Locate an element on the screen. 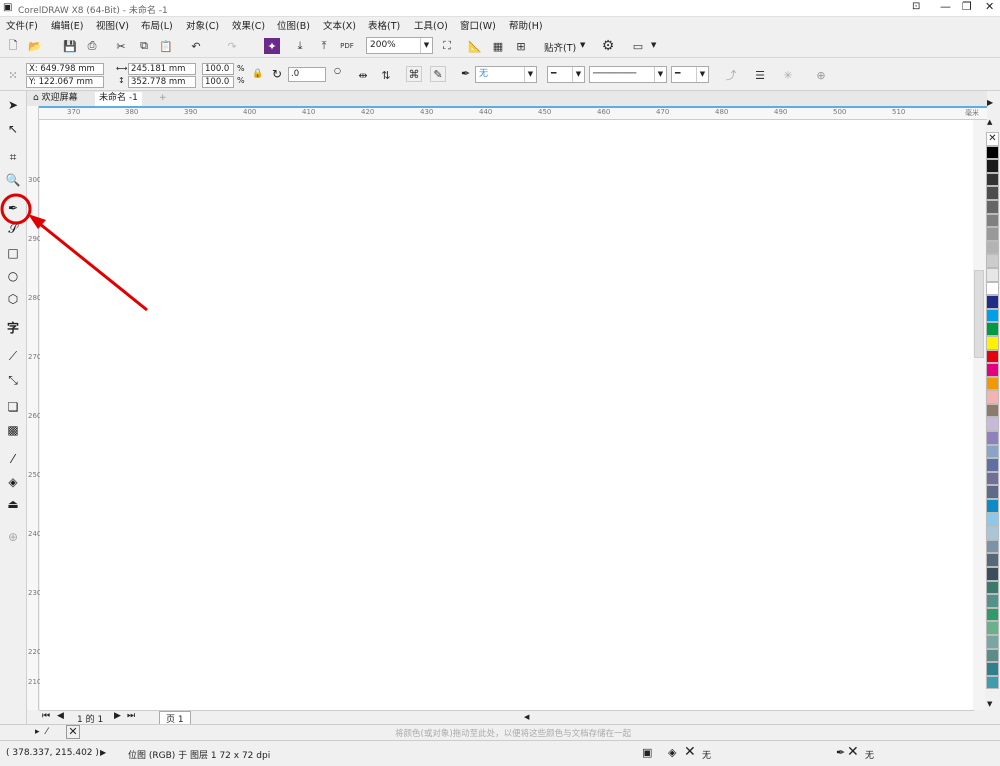  paste-icon: 📋 is located at coordinates (166, 46).